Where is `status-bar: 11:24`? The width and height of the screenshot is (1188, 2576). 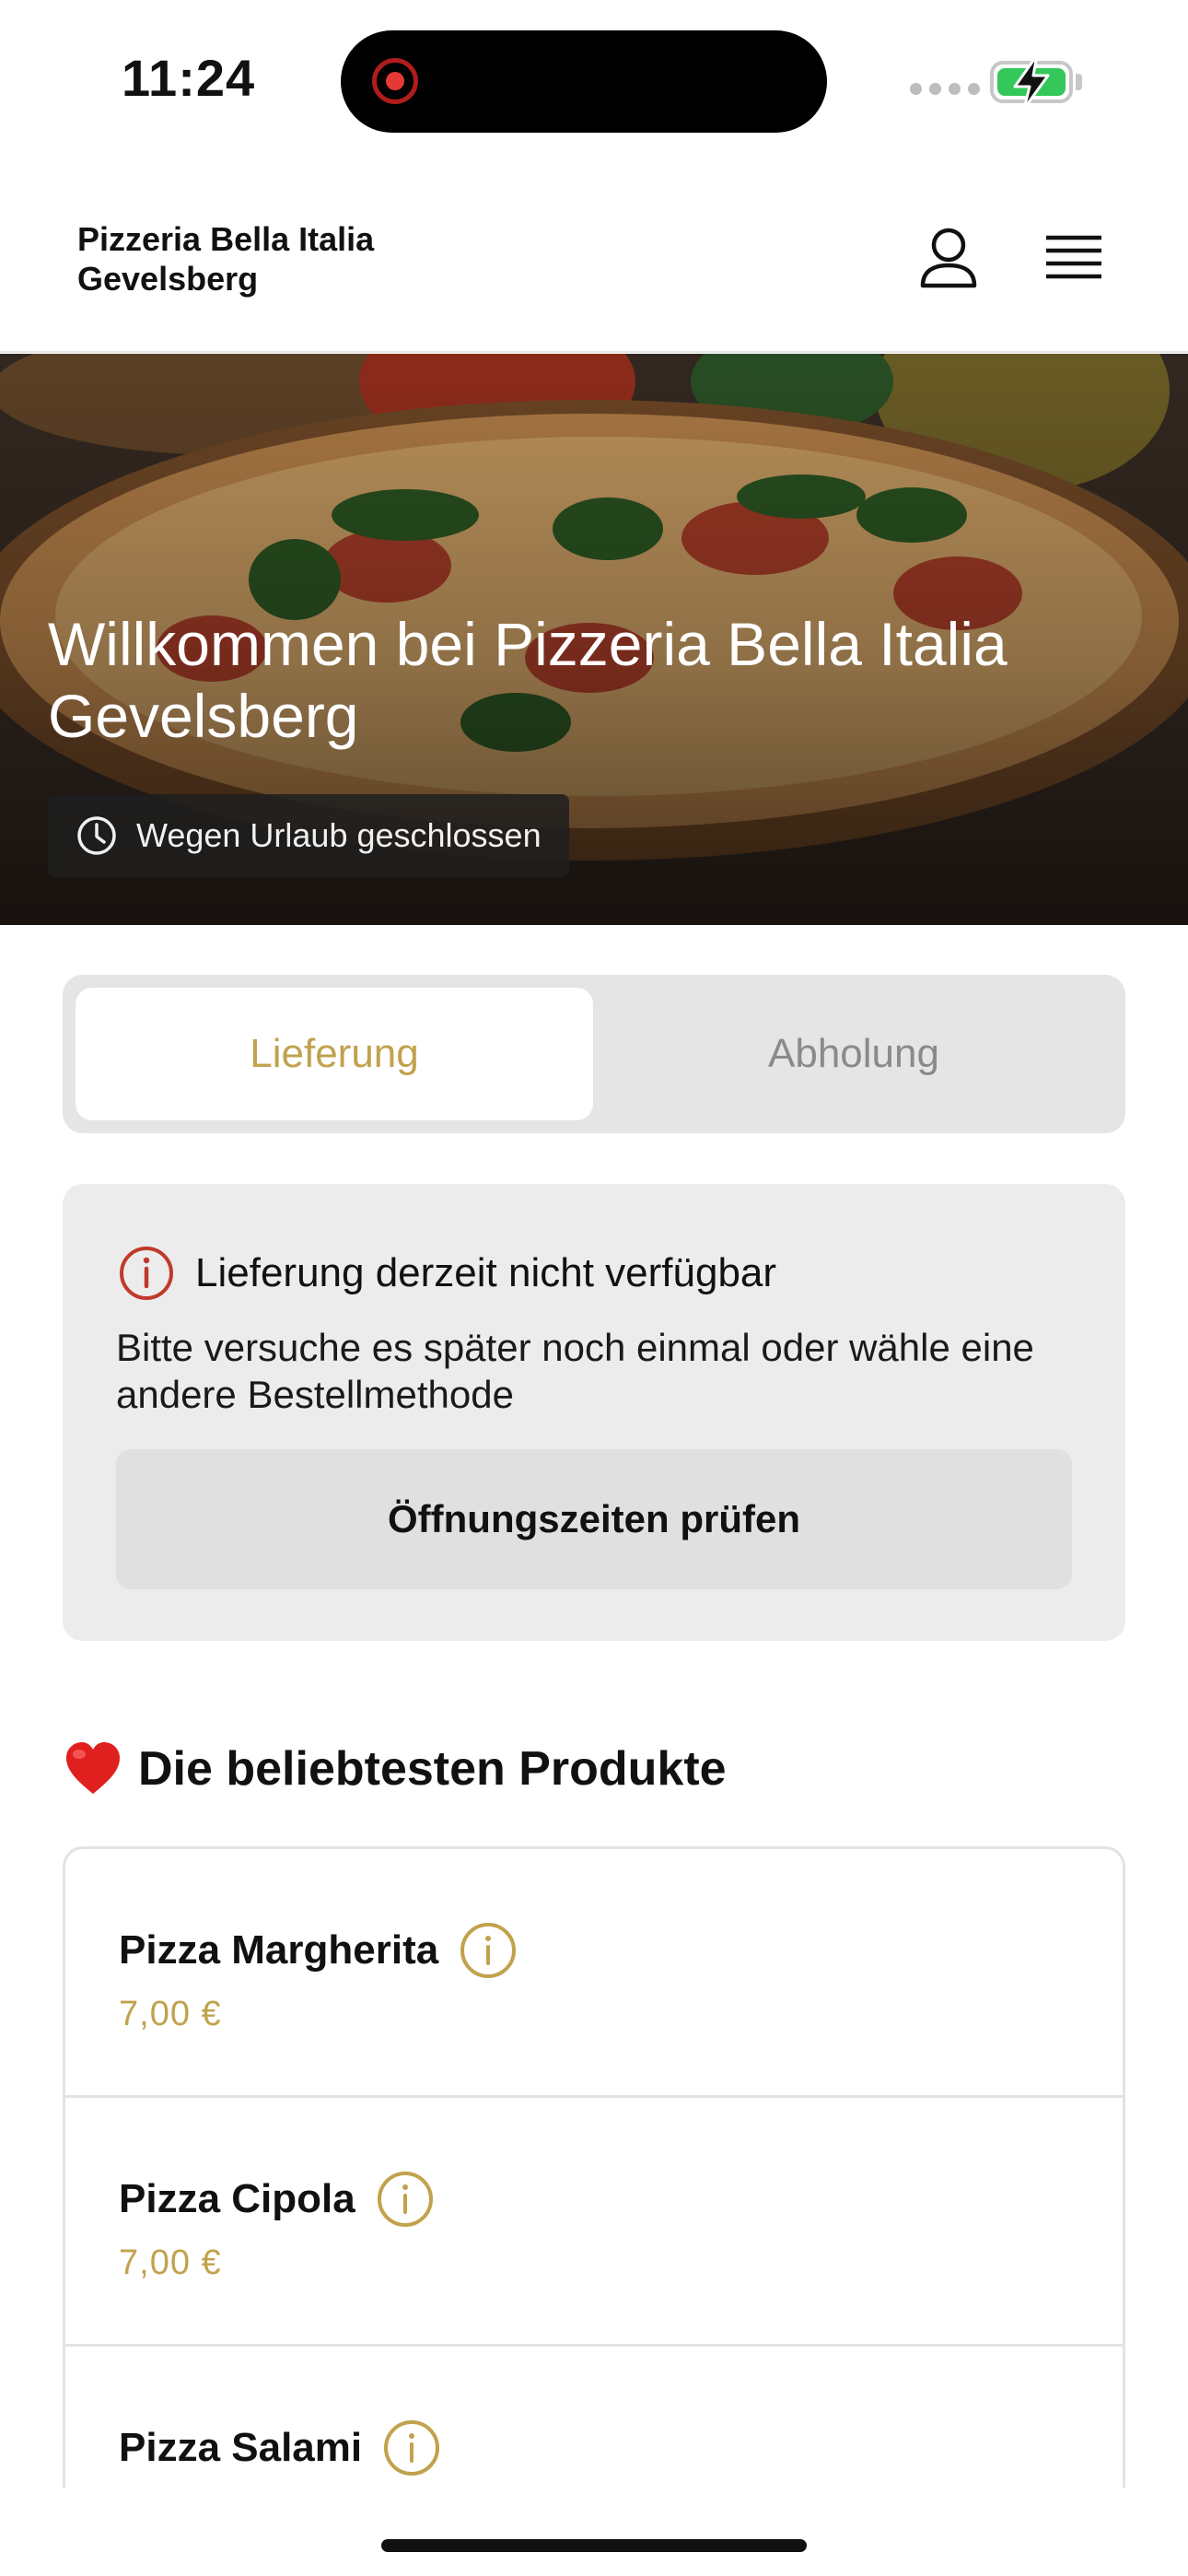
status-bar: 11:24 is located at coordinates (594, 78).